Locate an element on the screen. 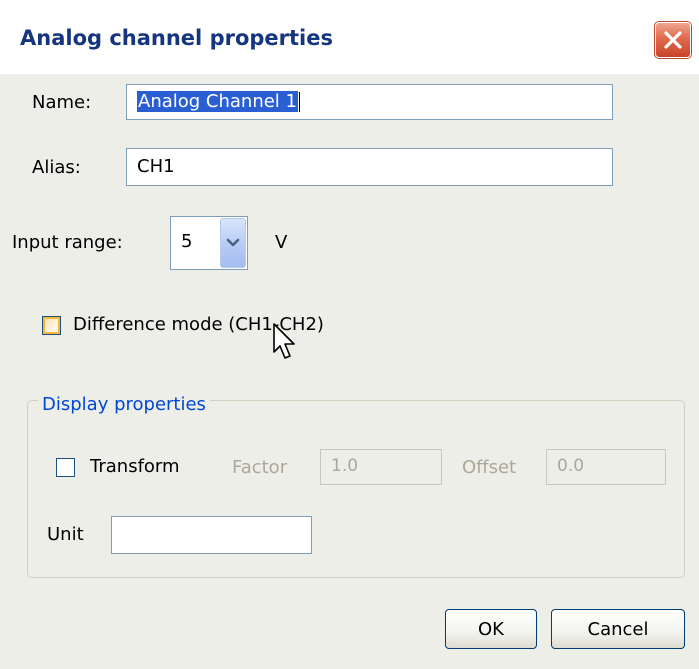  factor-value: 1.0 is located at coordinates (345, 466).